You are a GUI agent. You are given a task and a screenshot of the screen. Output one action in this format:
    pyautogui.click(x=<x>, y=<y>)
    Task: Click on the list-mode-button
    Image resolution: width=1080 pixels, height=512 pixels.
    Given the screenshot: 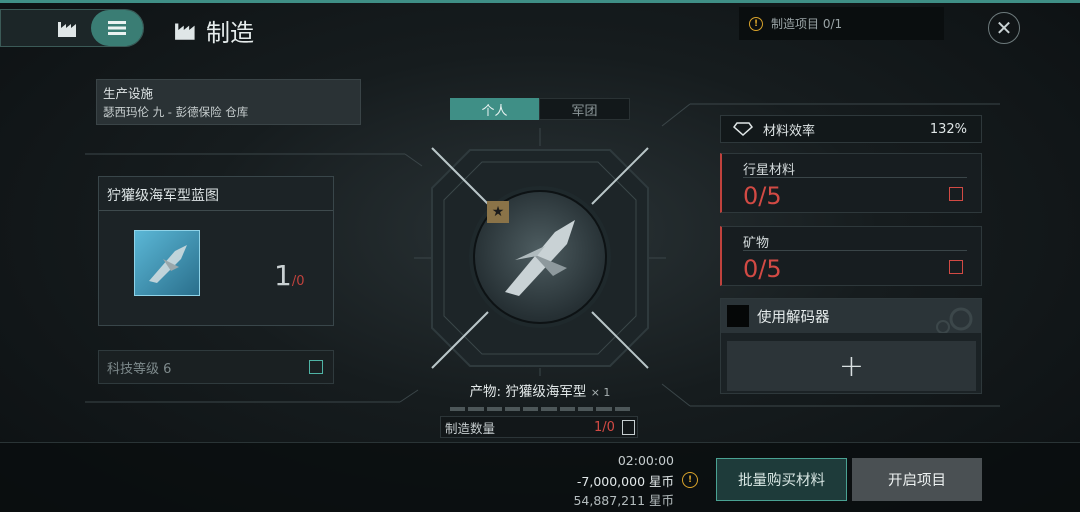 What is the action you would take?
    pyautogui.click(x=117, y=28)
    